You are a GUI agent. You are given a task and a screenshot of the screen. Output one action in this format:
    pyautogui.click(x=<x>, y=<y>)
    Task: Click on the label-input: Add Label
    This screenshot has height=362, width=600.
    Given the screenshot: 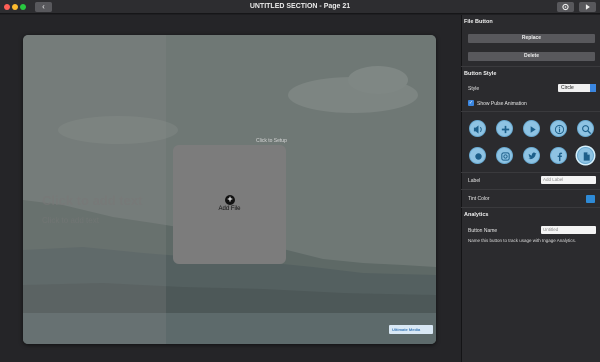 What is the action you would take?
    pyautogui.click(x=568, y=180)
    